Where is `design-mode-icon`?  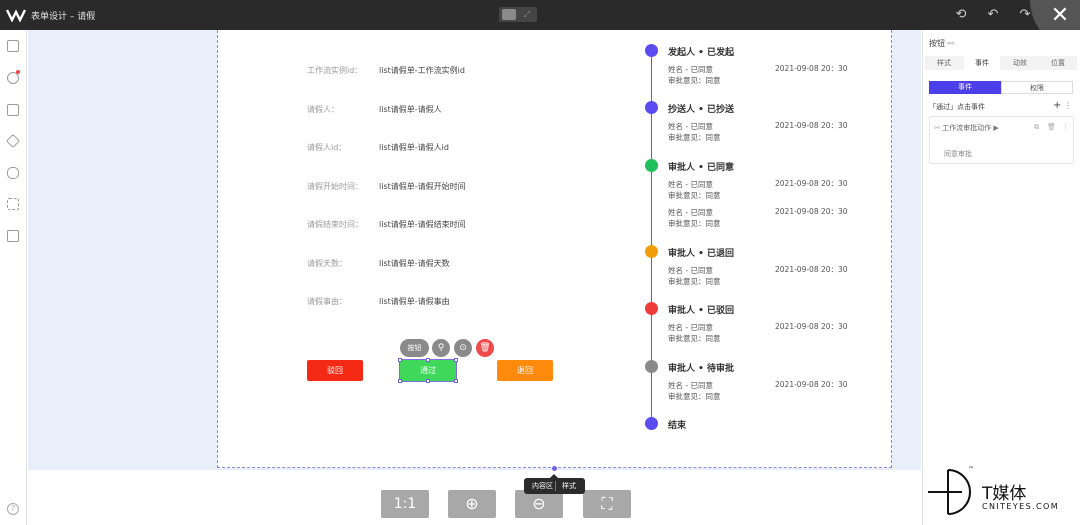
design-mode-icon is located at coordinates (509, 14).